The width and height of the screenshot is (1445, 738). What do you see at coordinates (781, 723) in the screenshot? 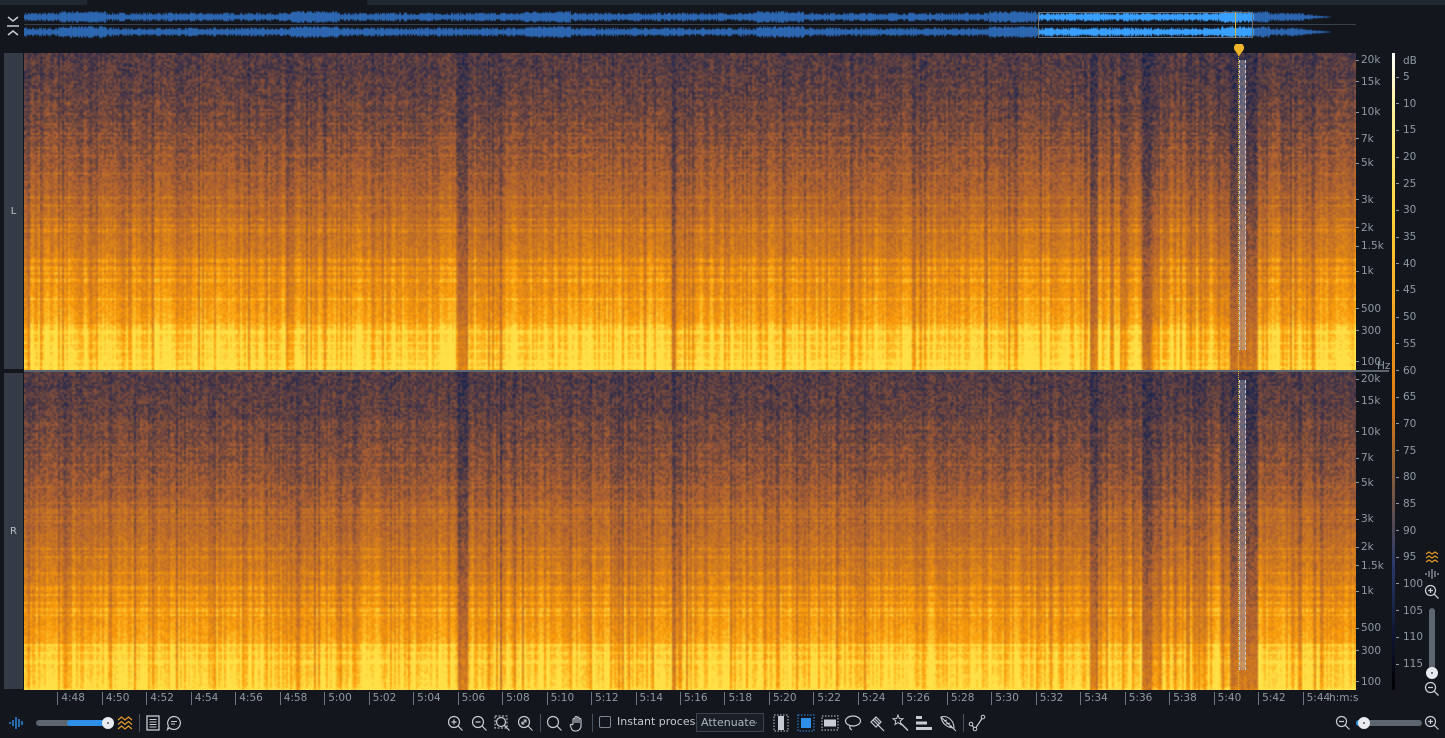
I see `time-selection-tool-icon` at bounding box center [781, 723].